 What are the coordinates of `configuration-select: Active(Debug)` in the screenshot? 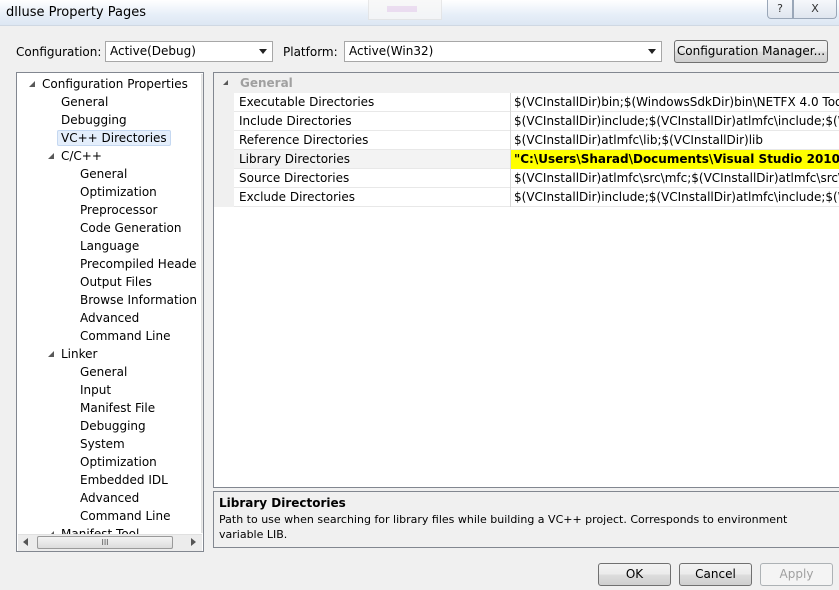 It's located at (189, 51).